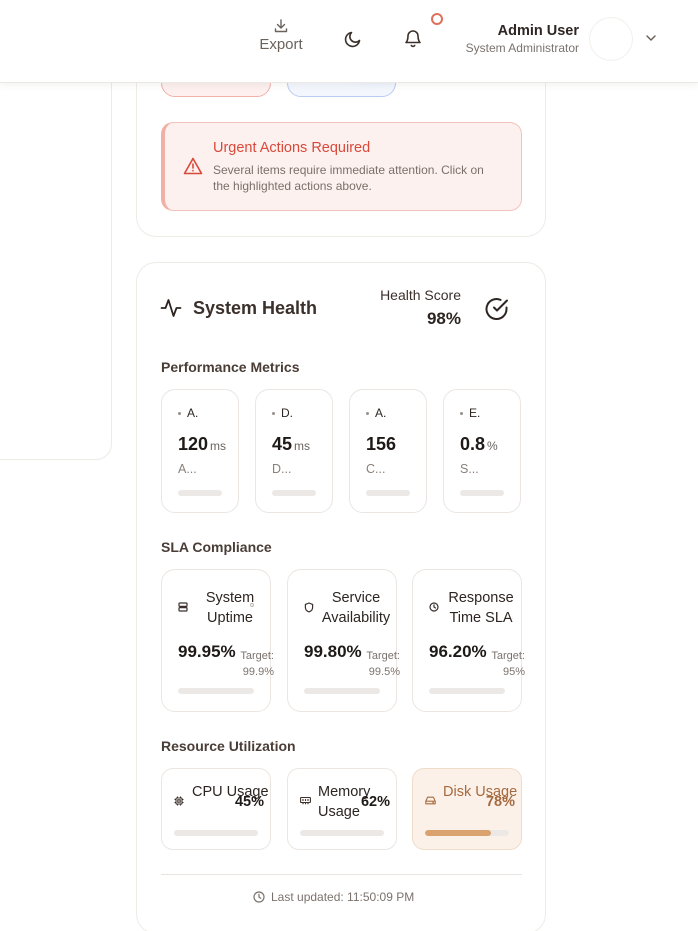 The image size is (698, 931). Describe the element at coordinates (375, 802) in the screenshot. I see `resource-value: 62%` at that location.